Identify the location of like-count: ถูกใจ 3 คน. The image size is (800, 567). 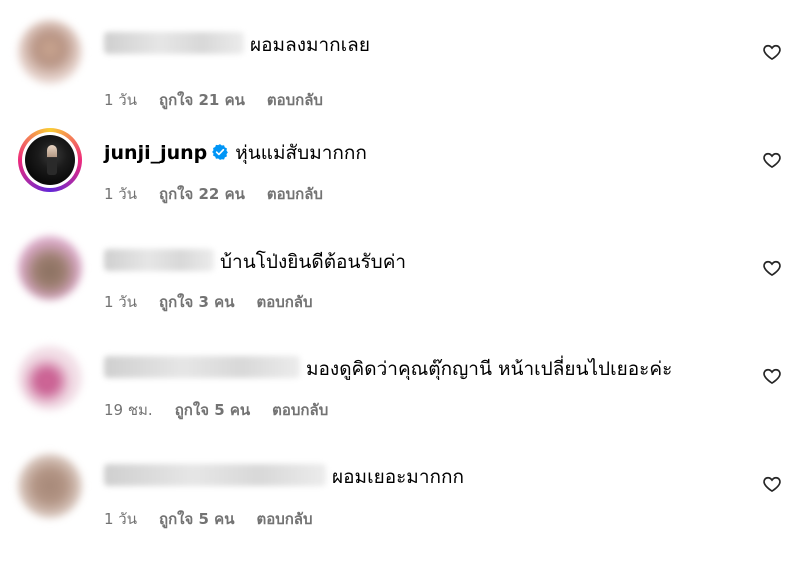
(196, 302).